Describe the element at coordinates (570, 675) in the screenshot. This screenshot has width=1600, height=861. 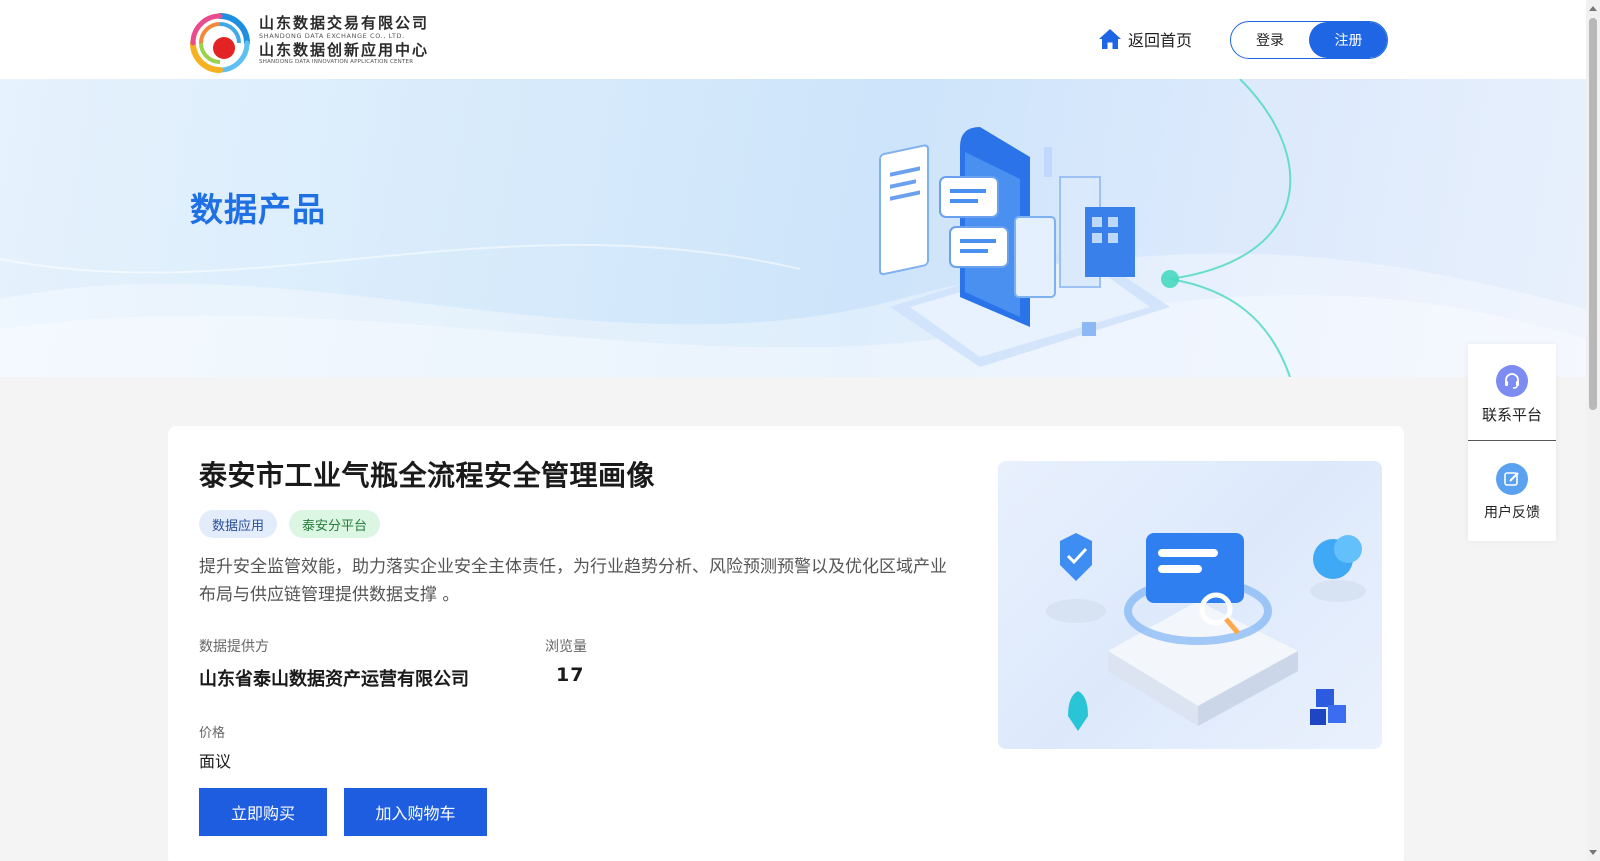
I see `views-count: 17` at that location.